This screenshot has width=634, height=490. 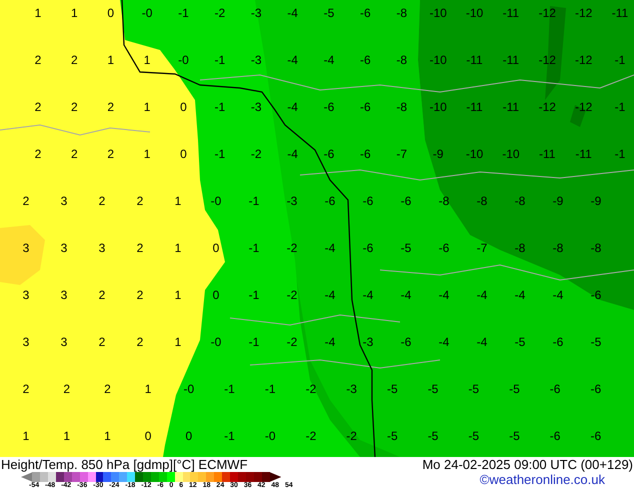 What do you see at coordinates (556, 479) in the screenshot?
I see `credit-link: ©weatheronline.co.uk` at bounding box center [556, 479].